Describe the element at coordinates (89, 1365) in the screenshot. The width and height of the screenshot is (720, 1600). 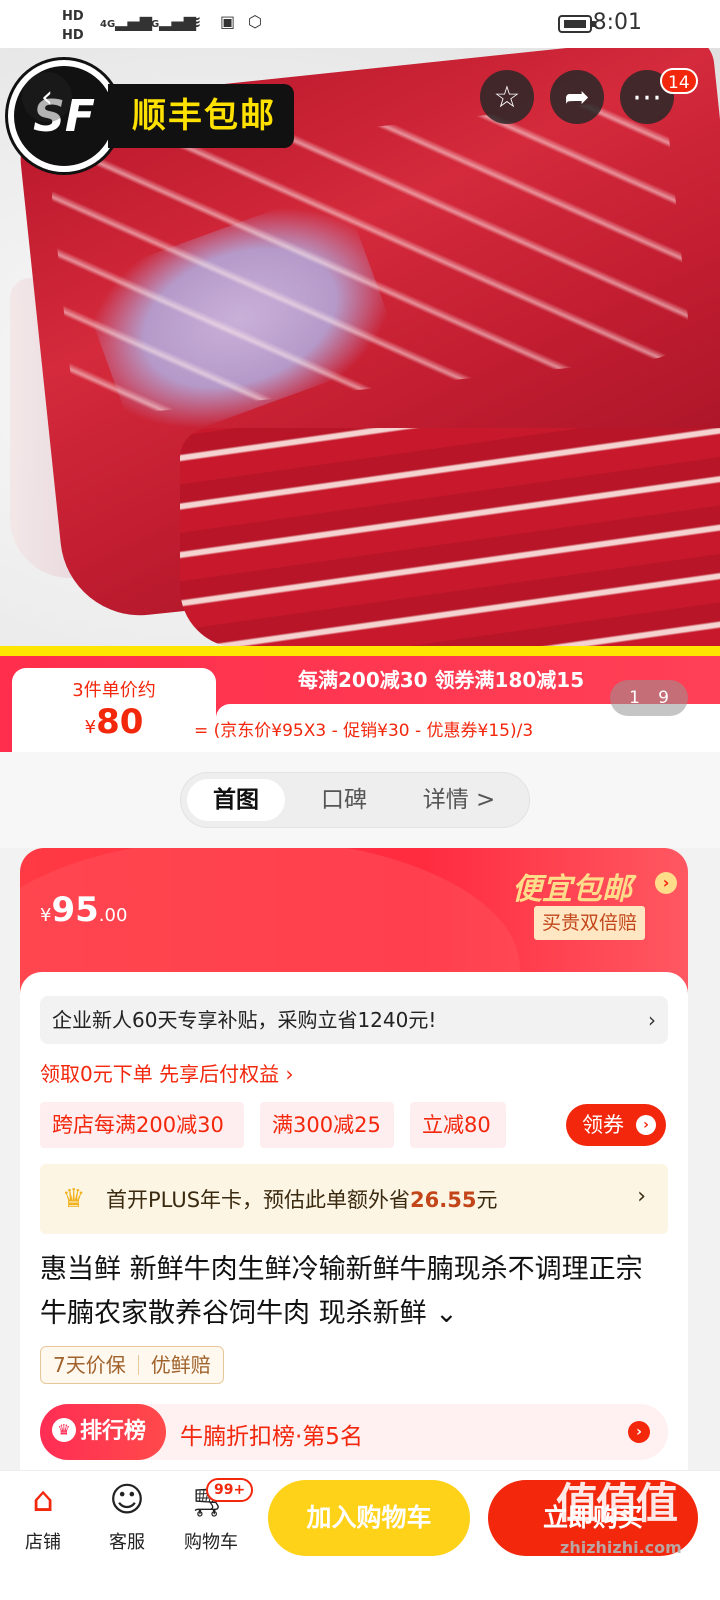
I see `price-protect-tag: 7天价保` at that location.